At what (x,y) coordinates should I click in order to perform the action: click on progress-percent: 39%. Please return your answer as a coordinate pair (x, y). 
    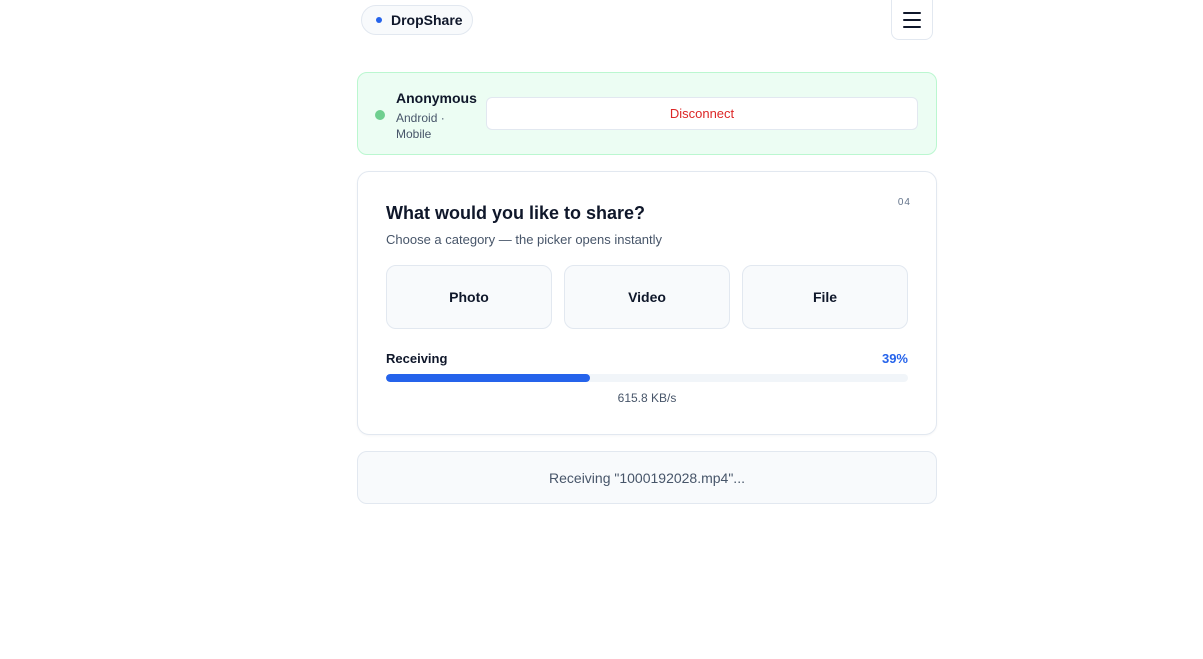
    Looking at the image, I should click on (894, 358).